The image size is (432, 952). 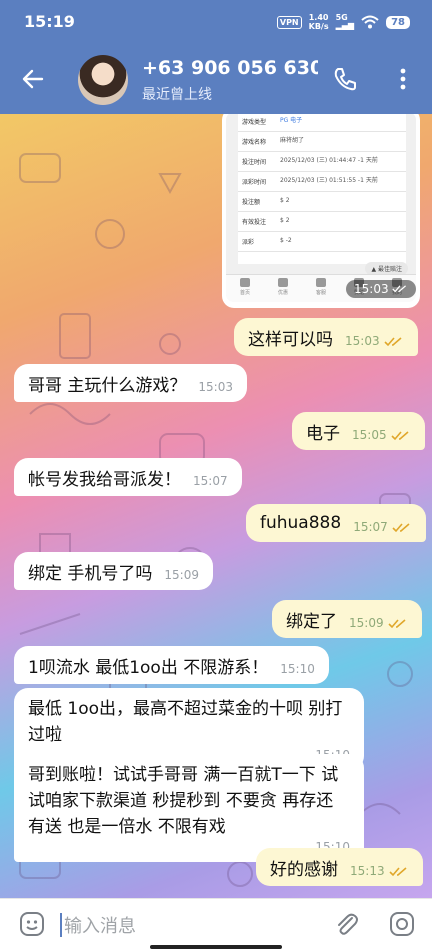 What do you see at coordinates (107, 385) in the screenshot?
I see `message-text: 哥哥 主玩什么游戏？` at bounding box center [107, 385].